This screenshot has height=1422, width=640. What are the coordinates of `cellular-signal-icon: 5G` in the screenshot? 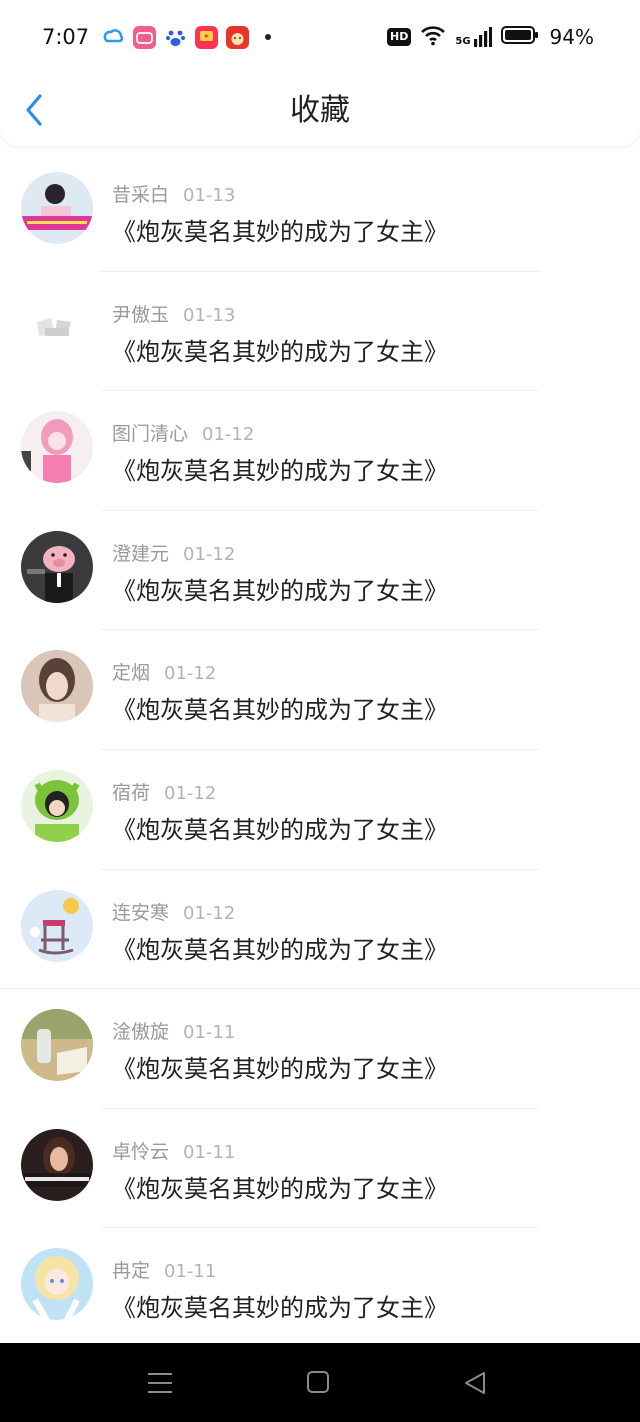 It's located at (473, 37).